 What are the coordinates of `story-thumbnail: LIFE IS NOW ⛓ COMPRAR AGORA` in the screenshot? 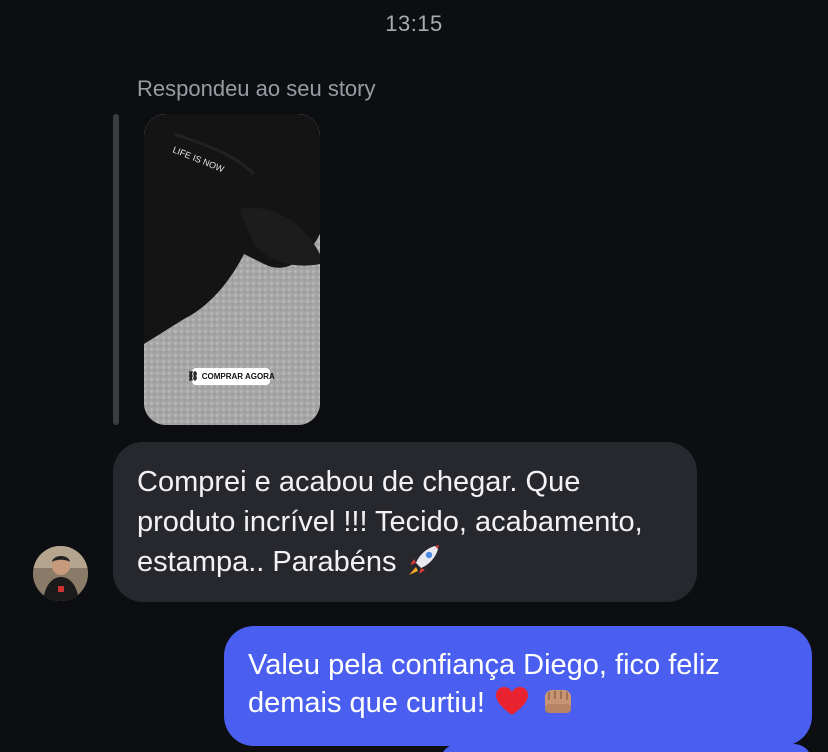 It's located at (232, 269).